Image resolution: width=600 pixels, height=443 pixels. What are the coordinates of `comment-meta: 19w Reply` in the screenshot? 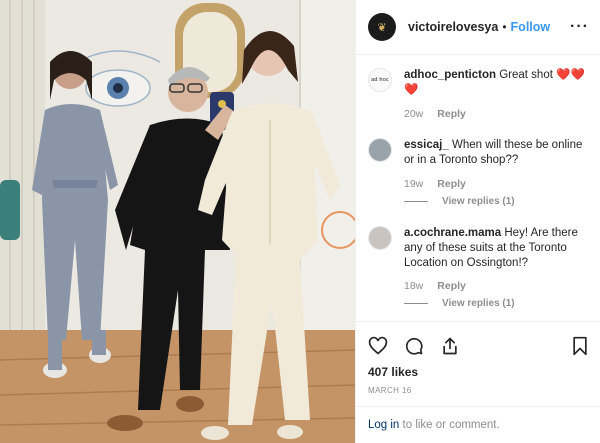 It's located at (435, 184).